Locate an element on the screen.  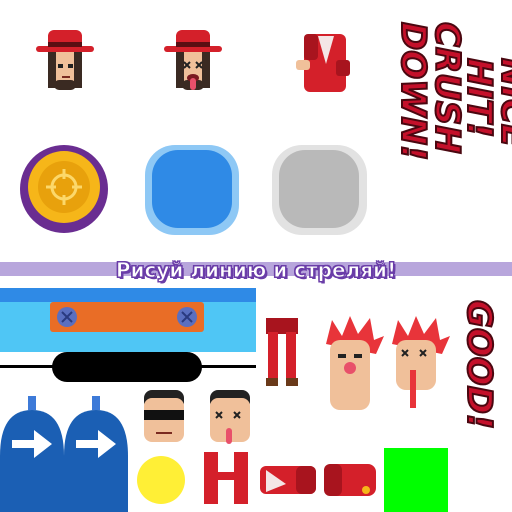
dead-cowboy-head-icon is located at coordinates (193, 60).